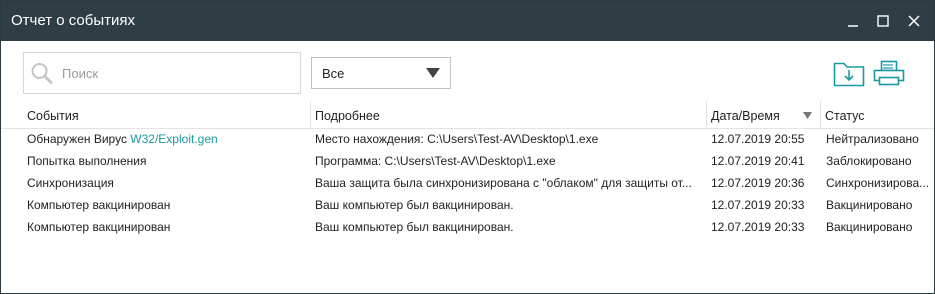 This screenshot has height=294, width=935. I want to click on event-cell: Обнаружен Вирус W32/Exploit.gen, so click(166, 139).